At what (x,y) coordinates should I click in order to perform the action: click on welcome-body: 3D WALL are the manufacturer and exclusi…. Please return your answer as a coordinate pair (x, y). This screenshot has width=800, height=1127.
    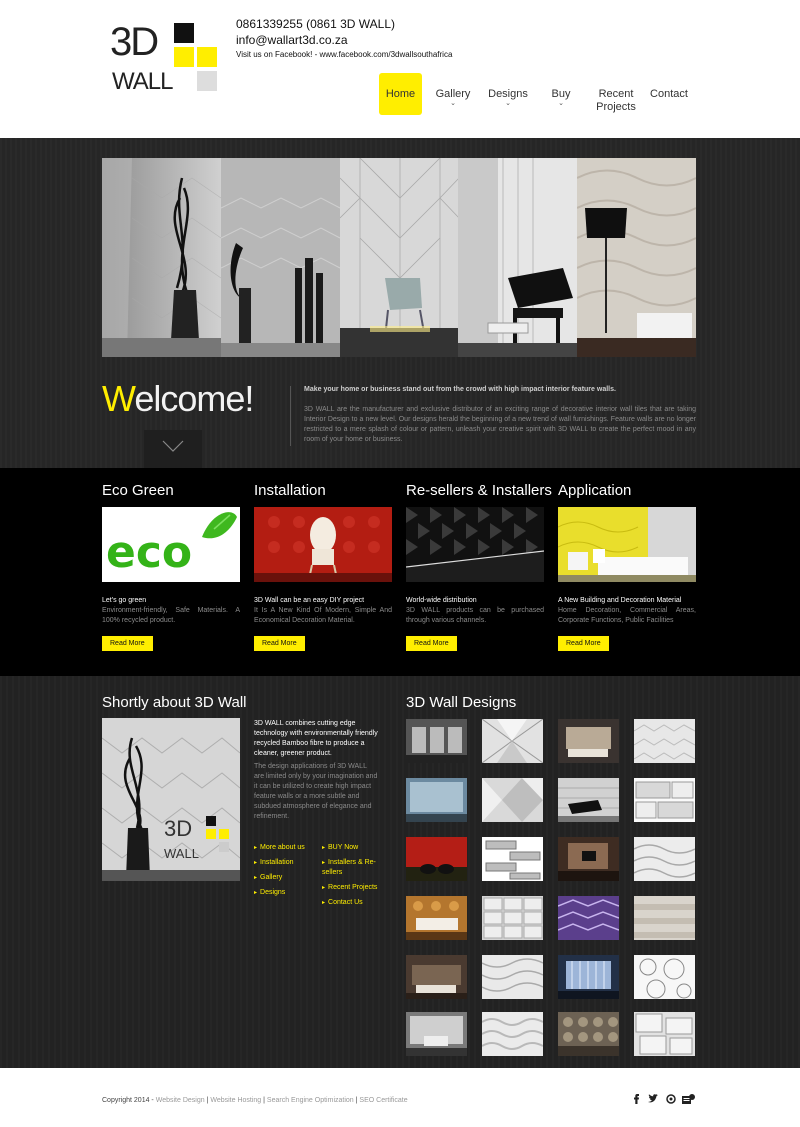
    Looking at the image, I should click on (500, 424).